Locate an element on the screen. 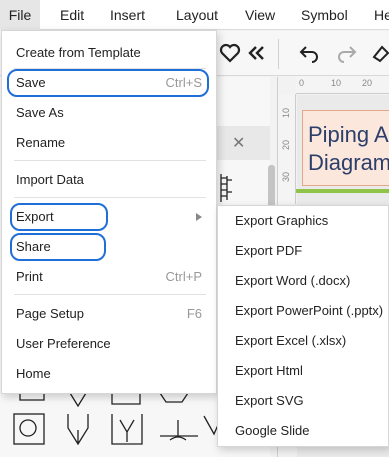 The height and width of the screenshot is (457, 389). ruler-tick: 30 is located at coordinates (286, 177).